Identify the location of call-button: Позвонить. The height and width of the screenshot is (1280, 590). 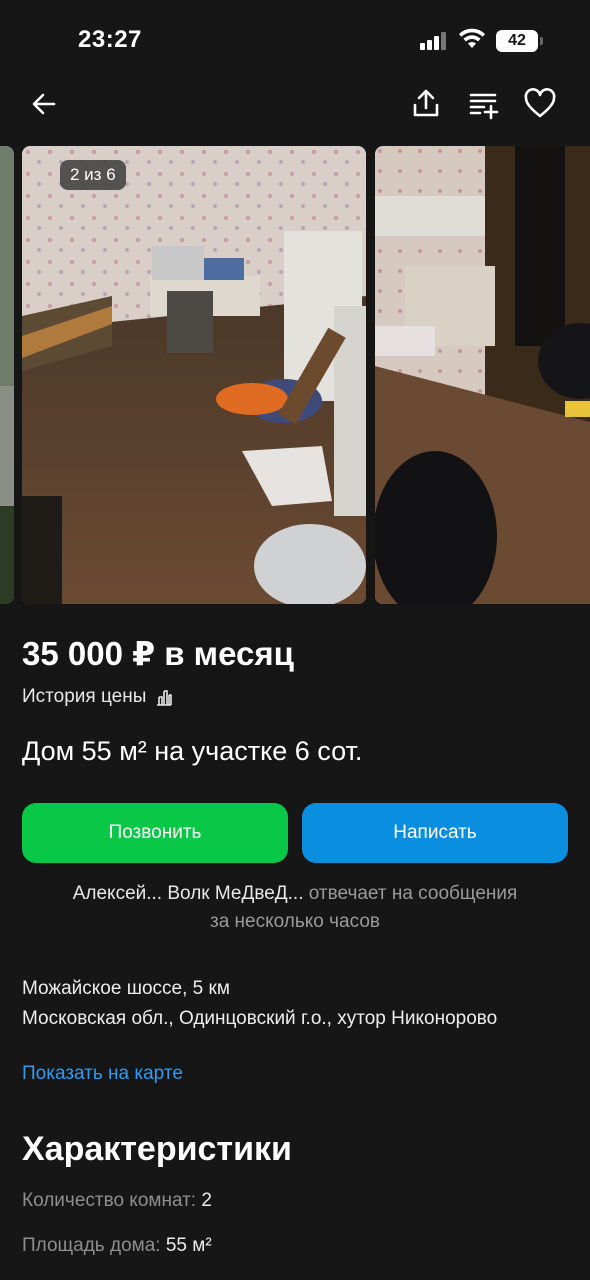
(155, 833).